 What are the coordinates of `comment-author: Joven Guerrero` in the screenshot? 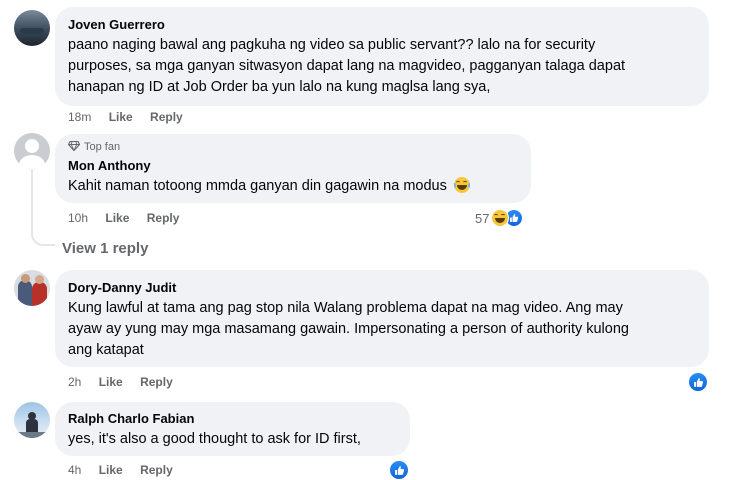 It's located at (116, 24).